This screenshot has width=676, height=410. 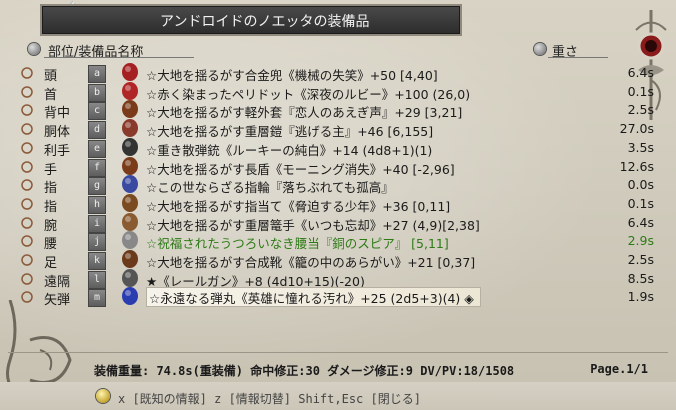 What do you see at coordinates (130, 295) in the screenshot?
I see `bullet-icon` at bounding box center [130, 295].